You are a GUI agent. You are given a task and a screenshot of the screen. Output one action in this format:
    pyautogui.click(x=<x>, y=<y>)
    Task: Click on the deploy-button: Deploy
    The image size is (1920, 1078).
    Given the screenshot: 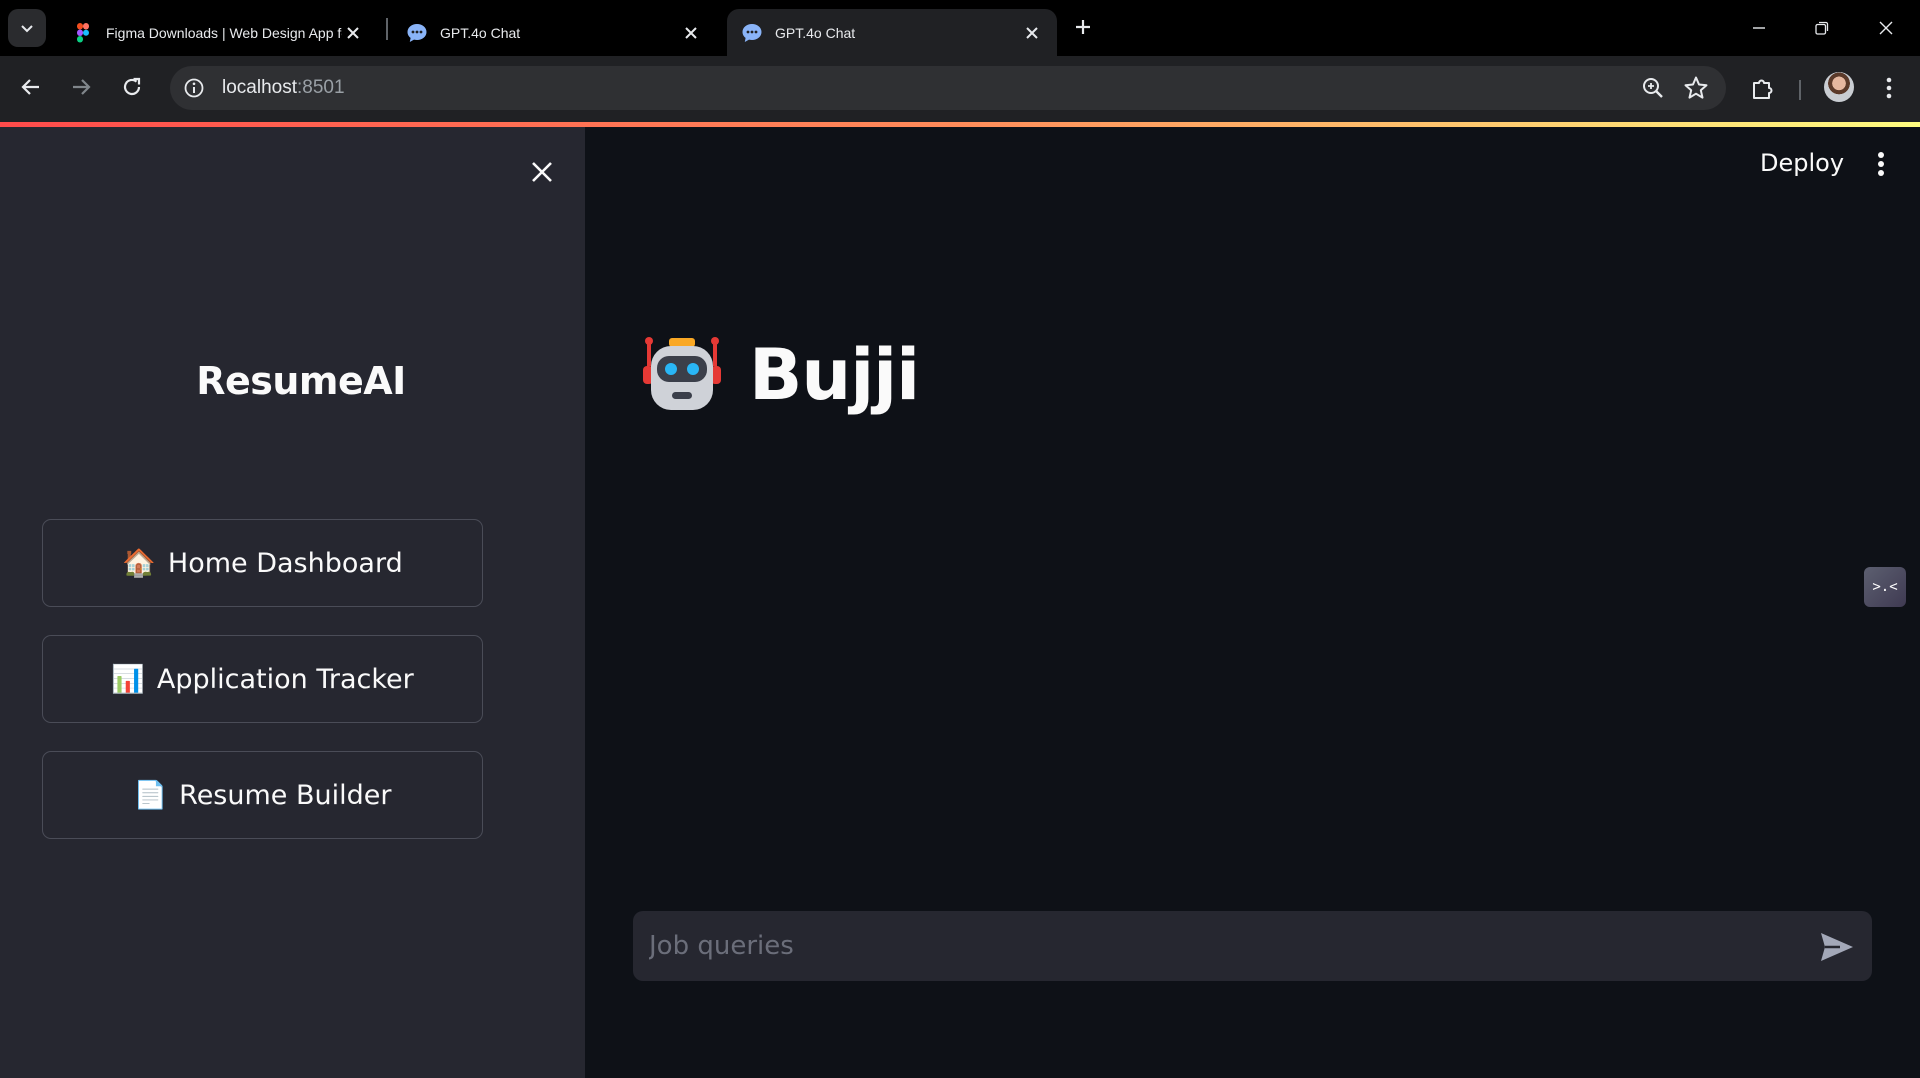 What is the action you would take?
    pyautogui.click(x=1802, y=163)
    